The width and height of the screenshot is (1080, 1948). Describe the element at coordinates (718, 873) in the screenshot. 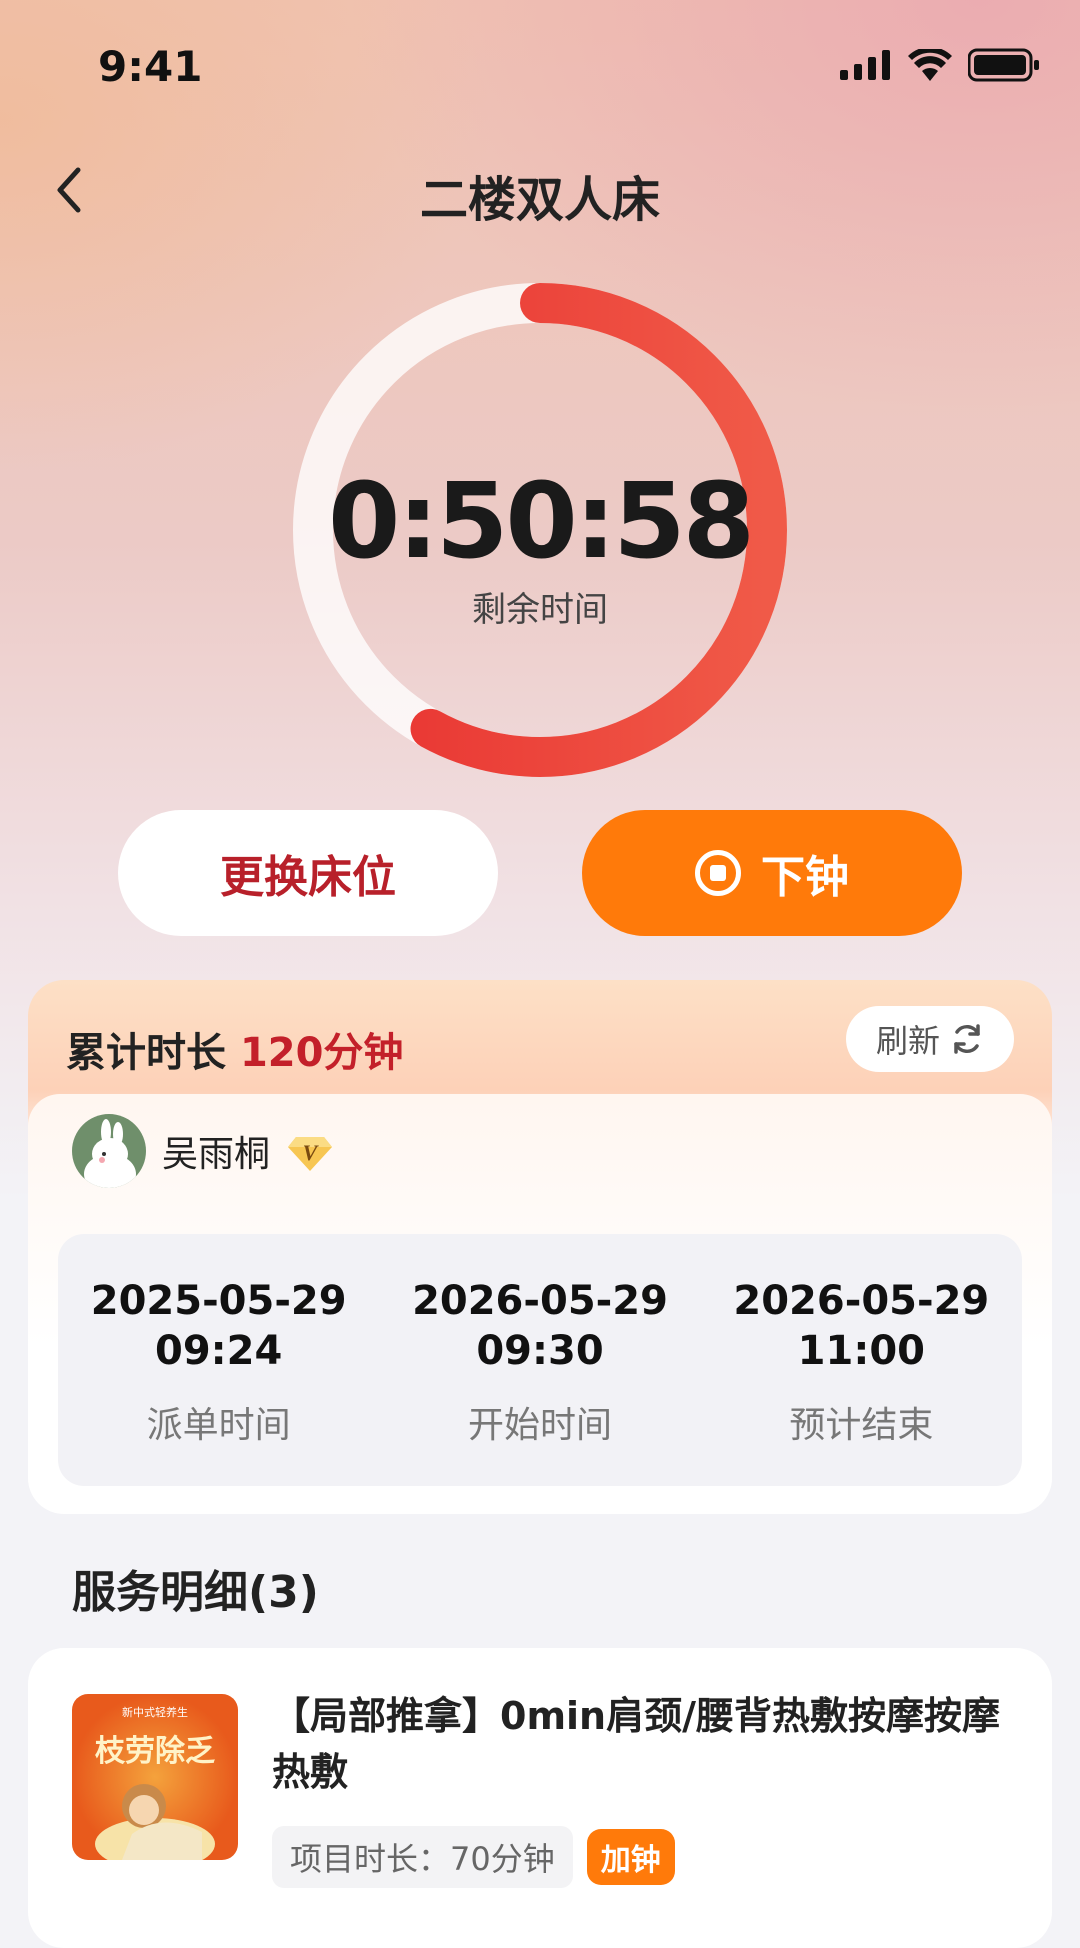

I see `stop-icon` at that location.